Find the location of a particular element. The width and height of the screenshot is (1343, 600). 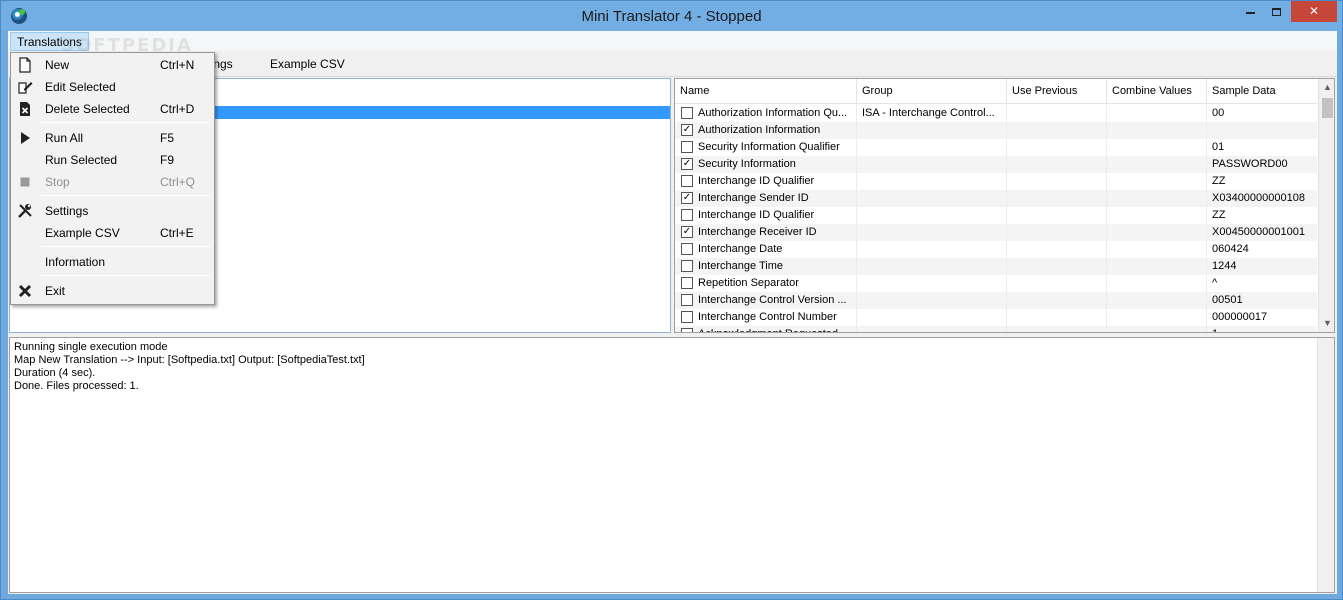

minimize-button is located at coordinates (1250, 11).